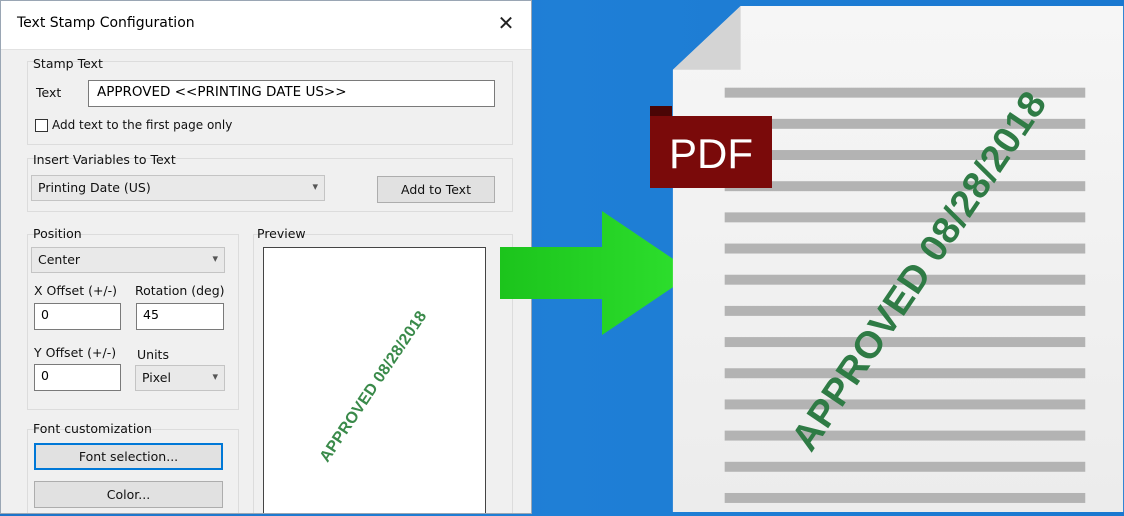  I want to click on preview-canvas: APPROVED 08/28/2018, so click(374, 380).